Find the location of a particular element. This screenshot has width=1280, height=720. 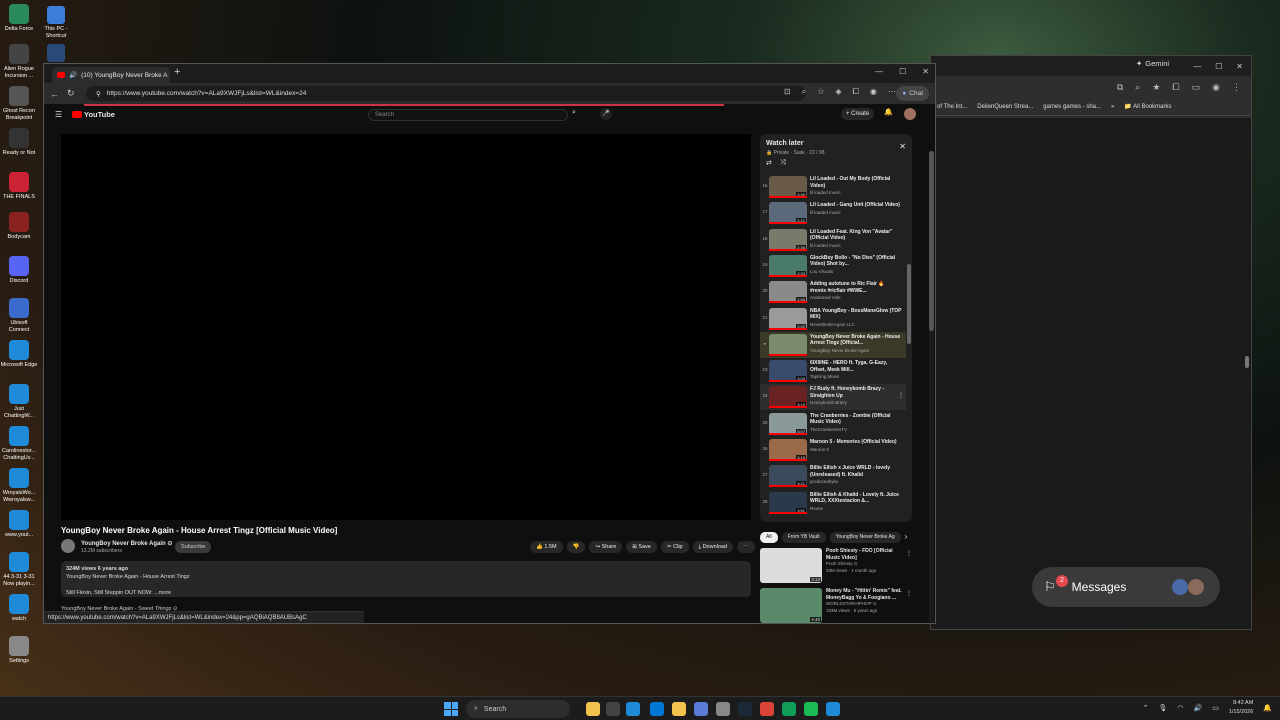

sidepanel-icon: ▭ is located at coordinates (1196, 87).